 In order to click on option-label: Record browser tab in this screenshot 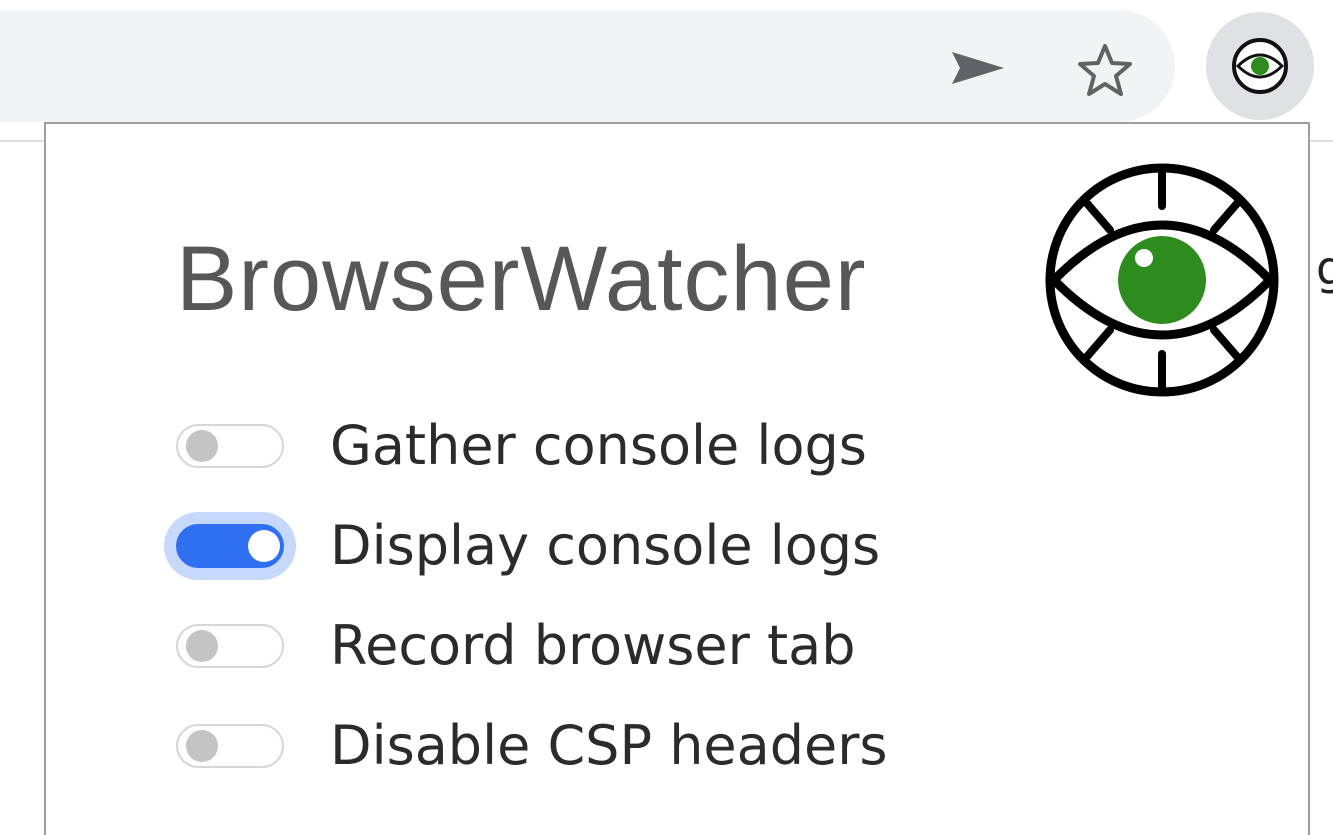, I will do `click(593, 645)`.